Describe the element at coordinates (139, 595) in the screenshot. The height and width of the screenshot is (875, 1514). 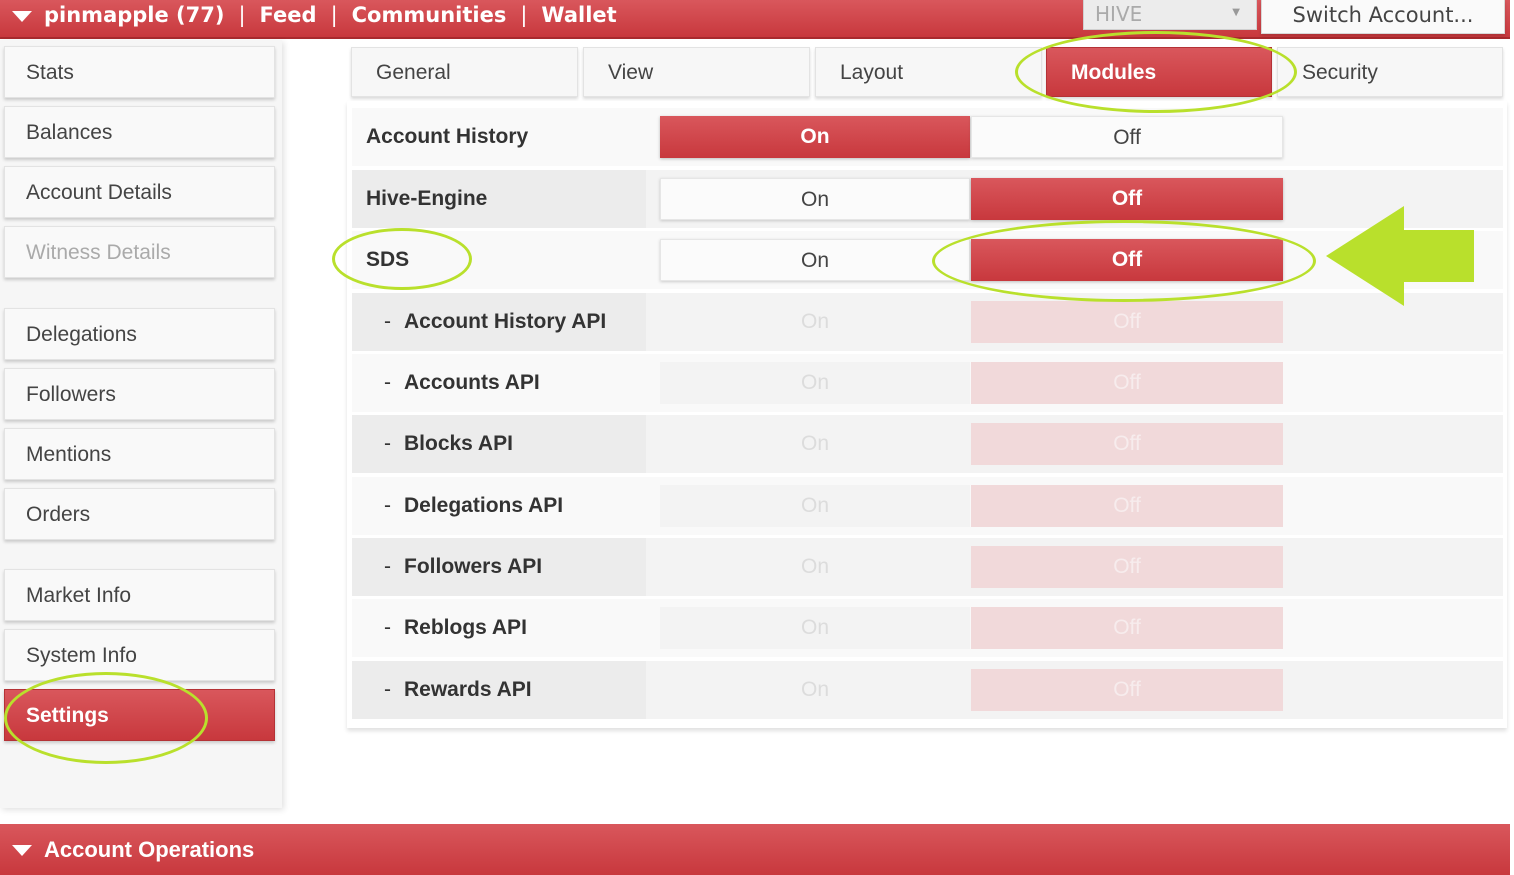
I see `sidebar-item-market-info: Market Info` at that location.